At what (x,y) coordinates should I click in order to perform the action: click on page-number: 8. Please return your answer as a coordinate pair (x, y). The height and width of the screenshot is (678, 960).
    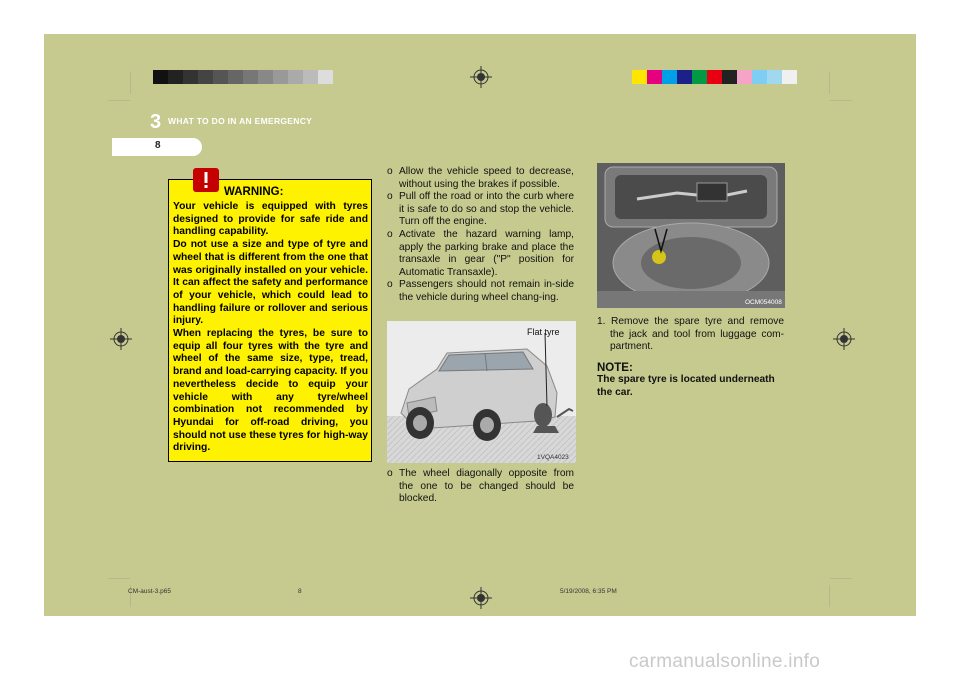
    Looking at the image, I should click on (158, 145).